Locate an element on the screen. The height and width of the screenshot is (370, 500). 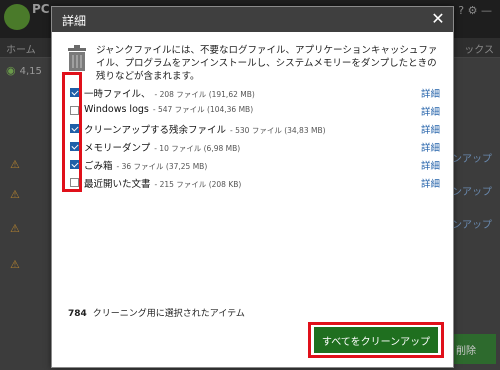
item-size: - 36 ファイル (37,25 MB) is located at coordinates (162, 166).